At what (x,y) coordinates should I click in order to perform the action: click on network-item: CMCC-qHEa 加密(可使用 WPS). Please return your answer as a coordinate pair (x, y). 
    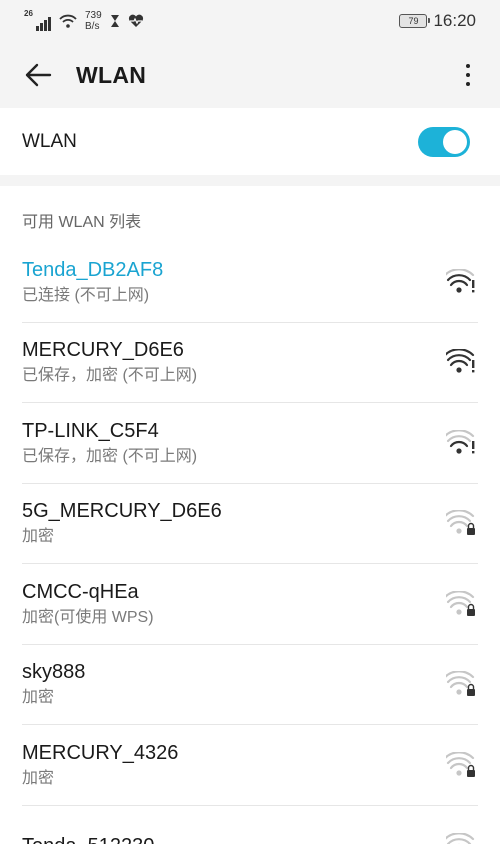
    Looking at the image, I should click on (250, 604).